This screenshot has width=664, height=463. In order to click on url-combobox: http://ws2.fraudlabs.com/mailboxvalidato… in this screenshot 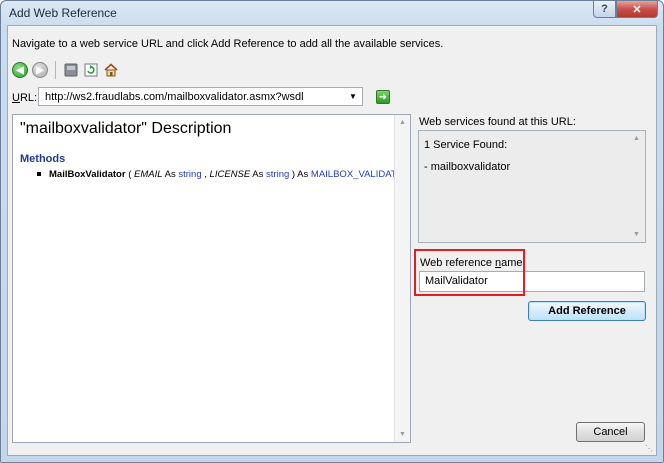, I will do `click(200, 96)`.